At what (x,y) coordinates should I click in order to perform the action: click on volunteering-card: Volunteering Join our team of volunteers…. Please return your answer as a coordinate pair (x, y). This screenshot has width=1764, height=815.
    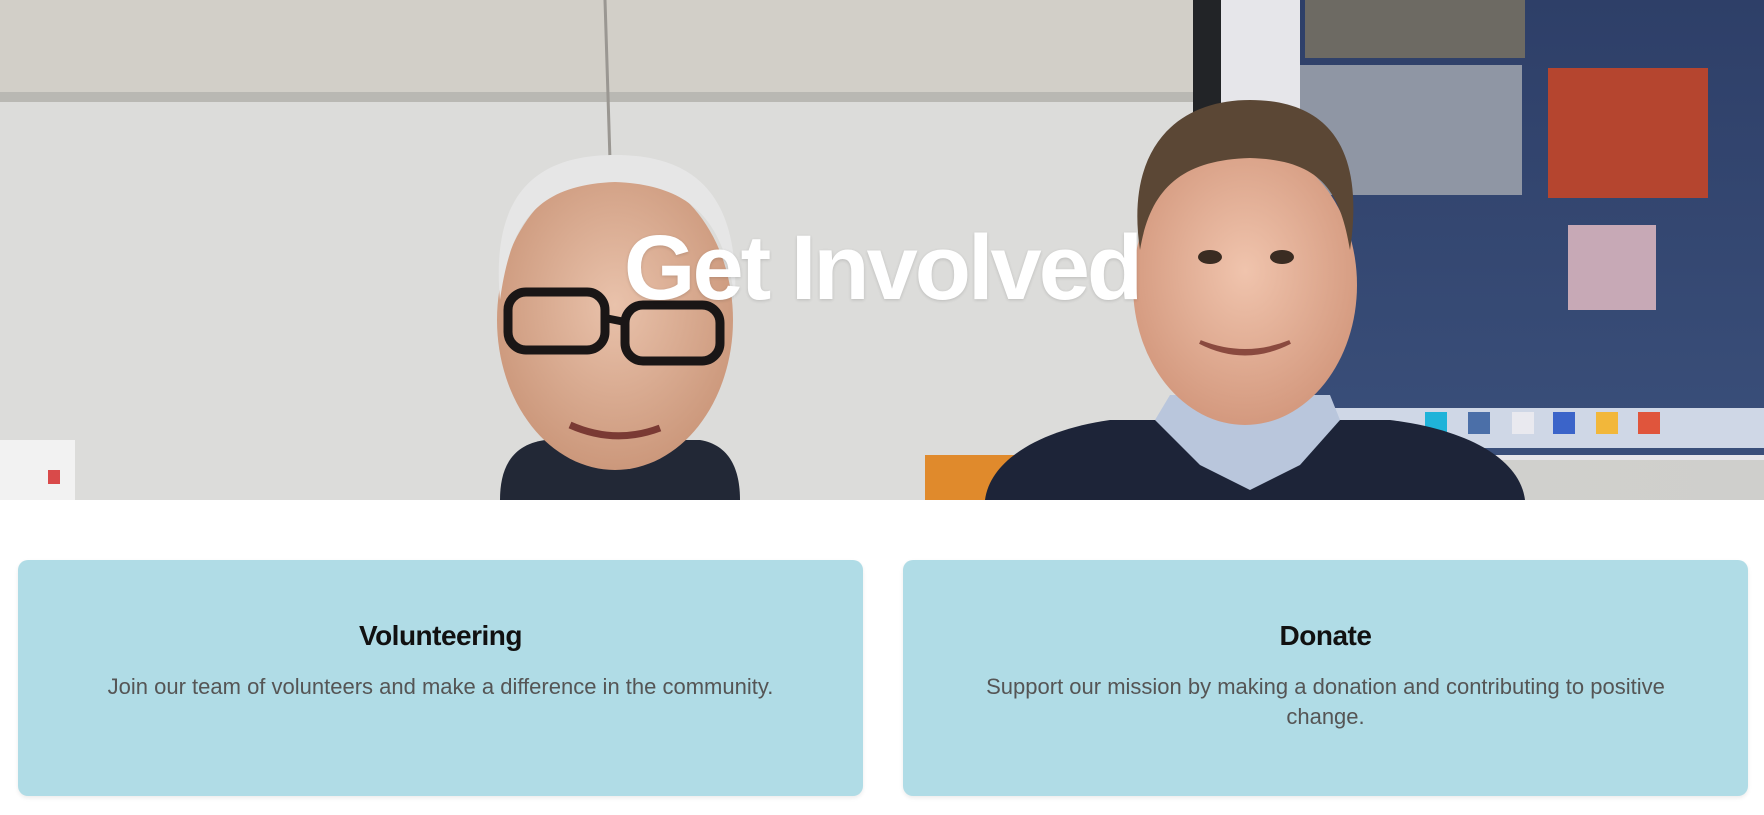
    Looking at the image, I should click on (440, 678).